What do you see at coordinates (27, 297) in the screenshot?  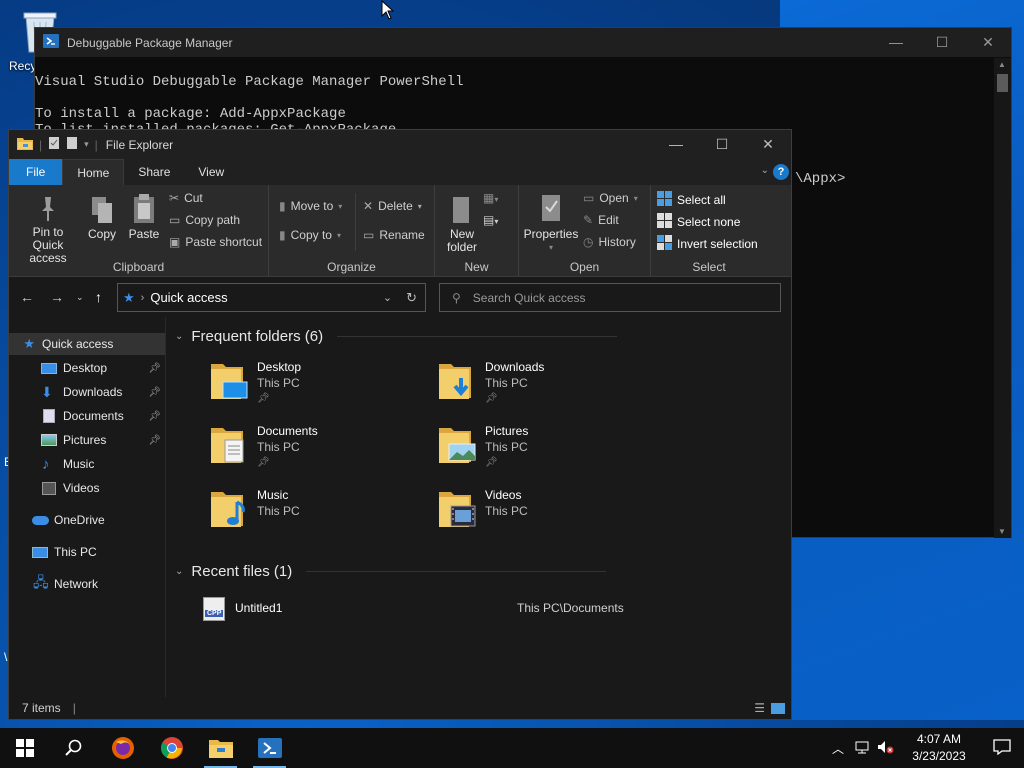 I see `back-arrow-icon: ←` at bounding box center [27, 297].